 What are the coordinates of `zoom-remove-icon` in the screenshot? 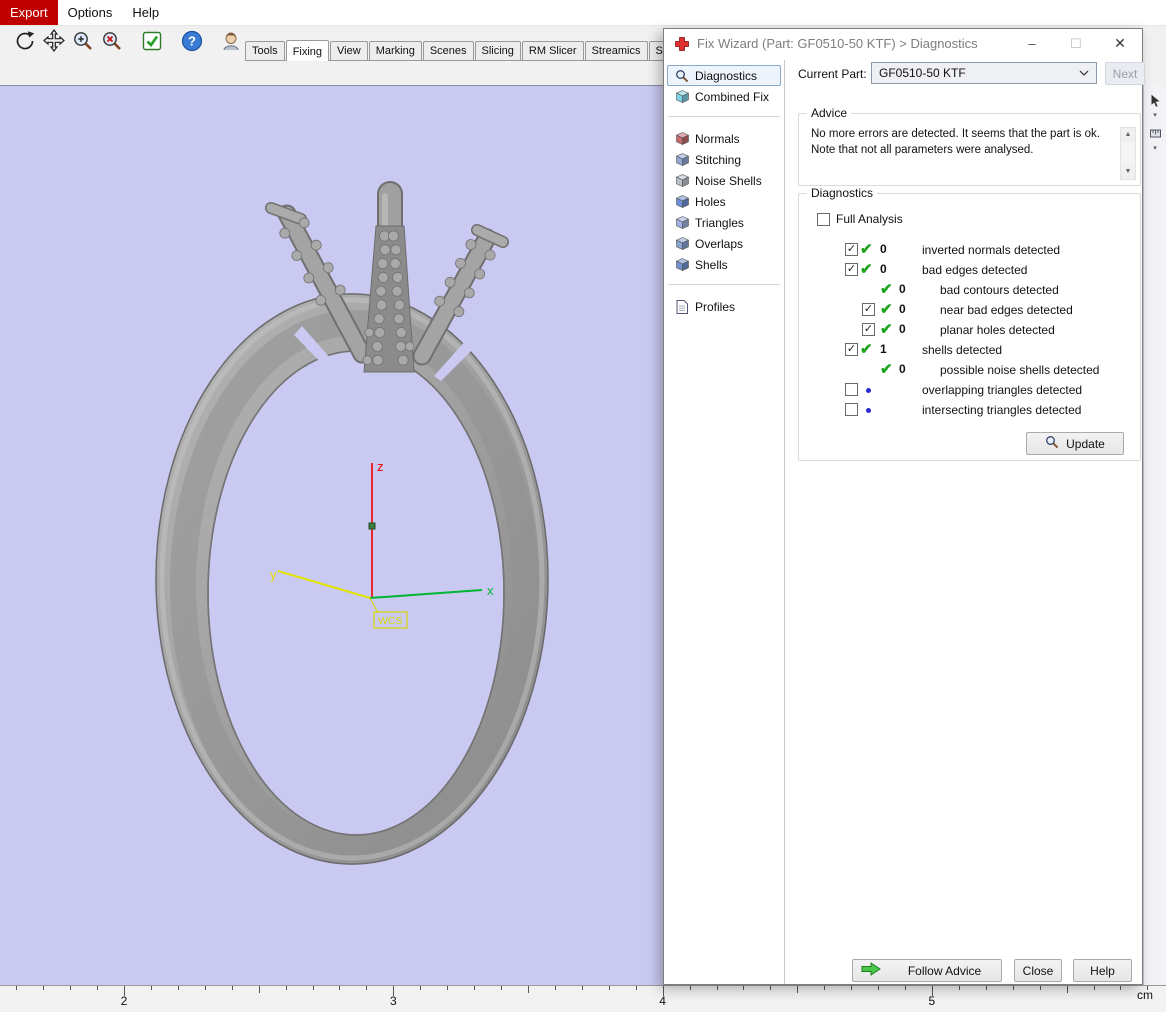 It's located at (112, 43).